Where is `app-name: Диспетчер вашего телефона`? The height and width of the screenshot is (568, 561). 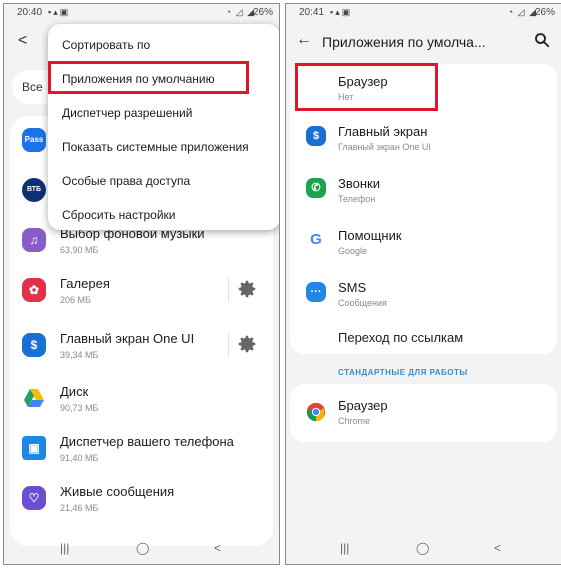
app-name: Диспетчер вашего телефона is located at coordinates (147, 441).